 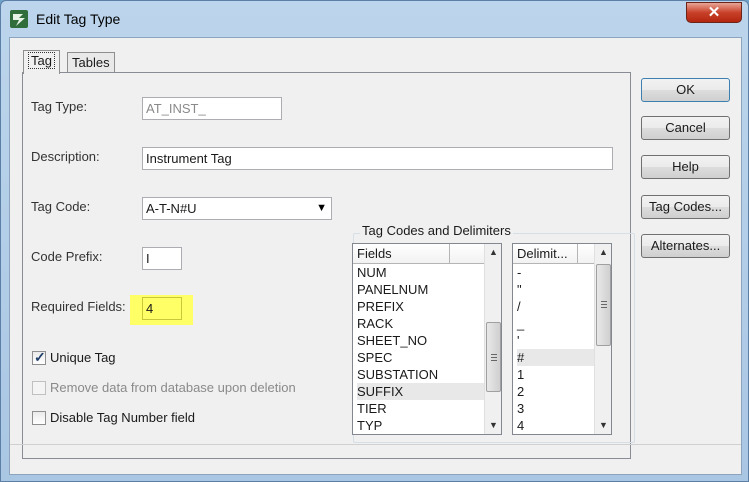 What do you see at coordinates (162, 308) in the screenshot?
I see `required-fields-field: 4` at bounding box center [162, 308].